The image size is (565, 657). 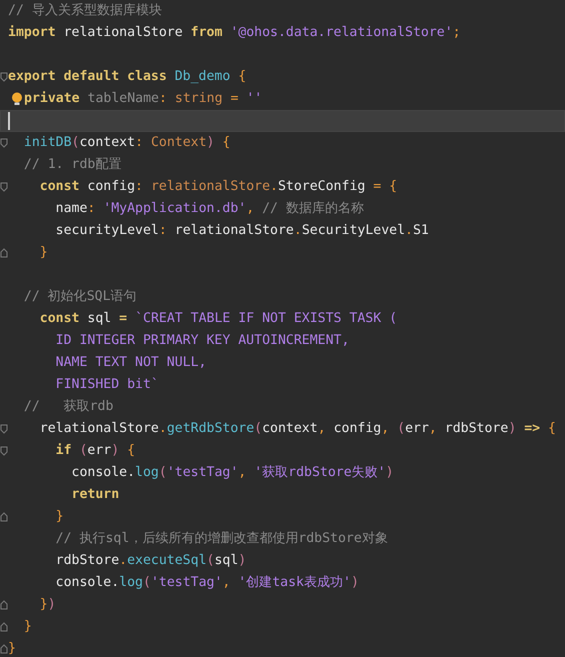 I want to click on code-line: }), so click(x=47, y=605).